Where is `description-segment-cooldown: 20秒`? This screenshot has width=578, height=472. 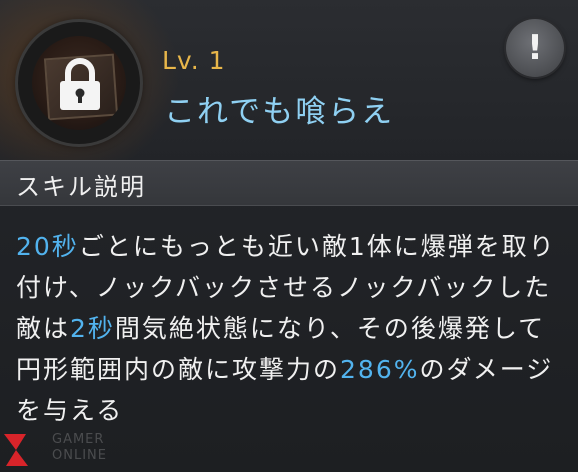 description-segment-cooldown: 20秒 is located at coordinates (47, 246).